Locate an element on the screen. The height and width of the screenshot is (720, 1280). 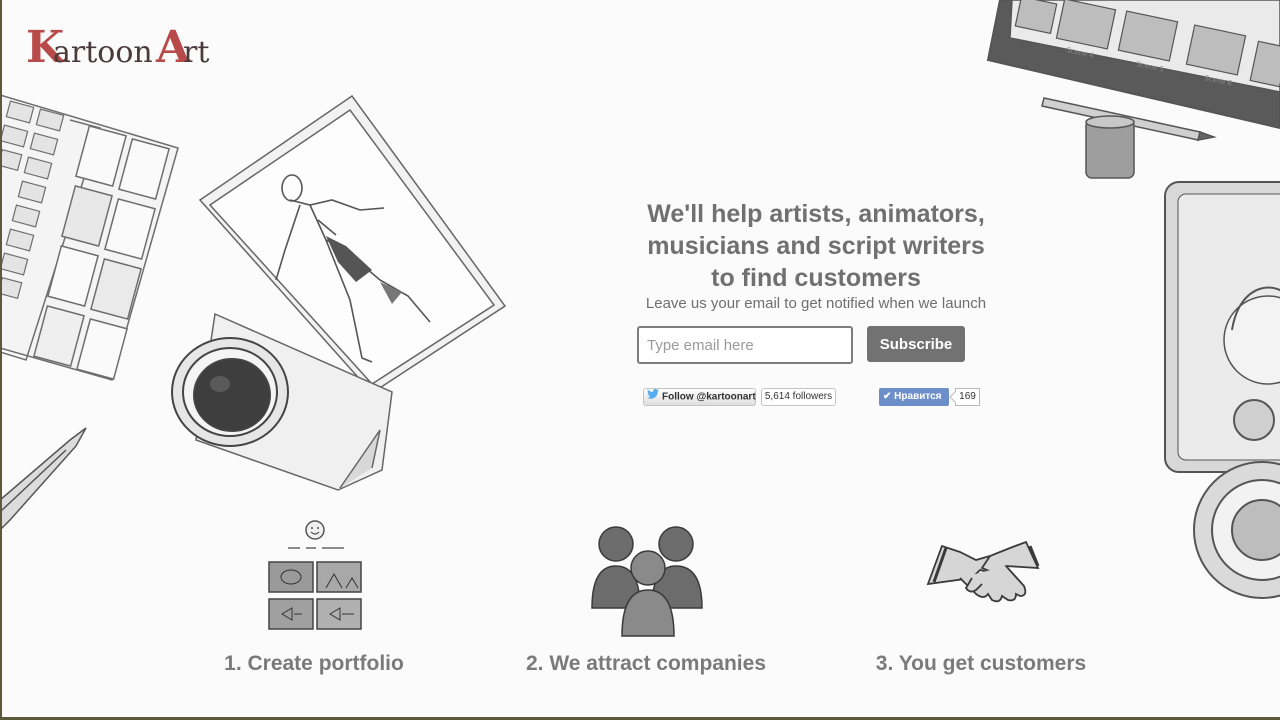
twitter-follow-button: Follow @kartoonart is located at coordinates (699, 397).